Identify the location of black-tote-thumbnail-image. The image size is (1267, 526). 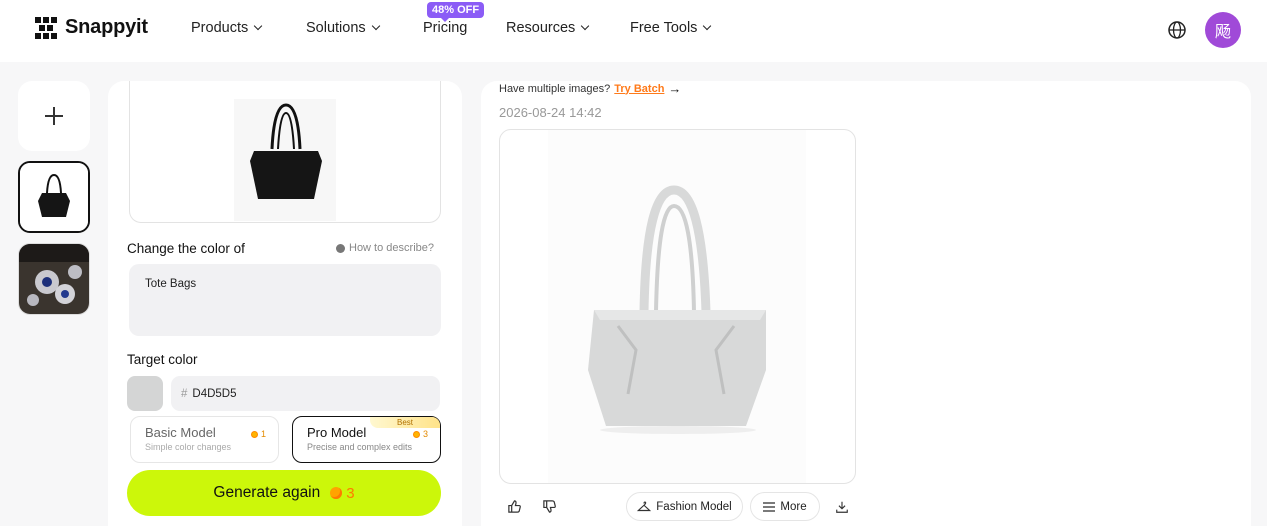
(54, 197).